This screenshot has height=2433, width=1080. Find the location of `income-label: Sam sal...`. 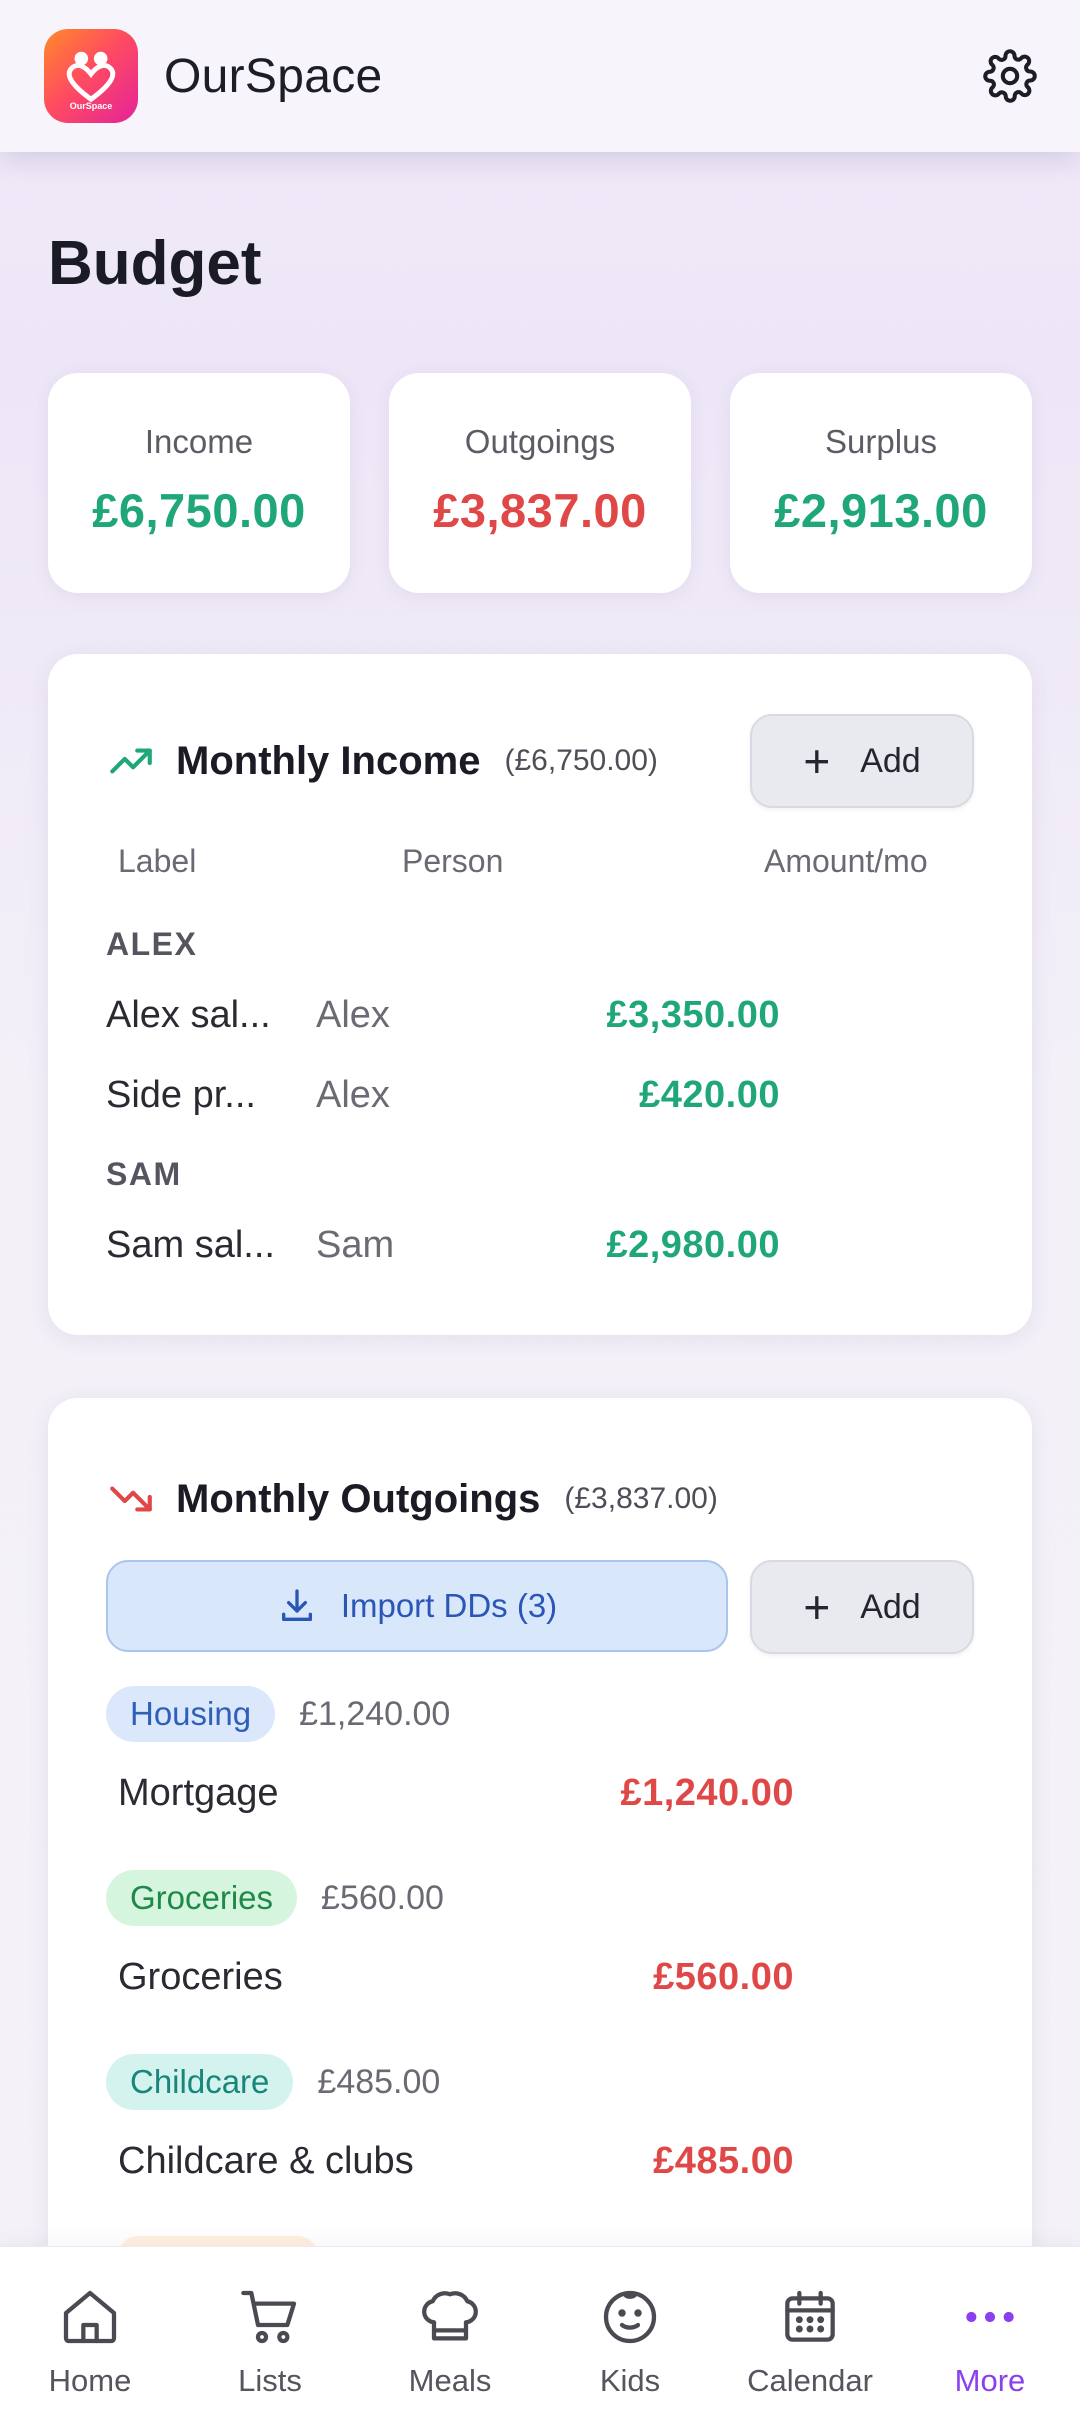

income-label: Sam sal... is located at coordinates (190, 1245).